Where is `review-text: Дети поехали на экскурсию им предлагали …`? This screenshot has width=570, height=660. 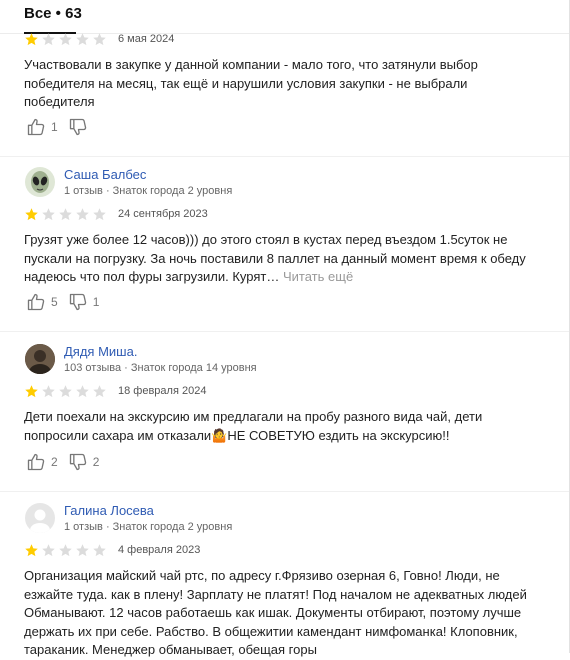 review-text: Дети поехали на экскурсию им предлагали … is located at coordinates (279, 426).